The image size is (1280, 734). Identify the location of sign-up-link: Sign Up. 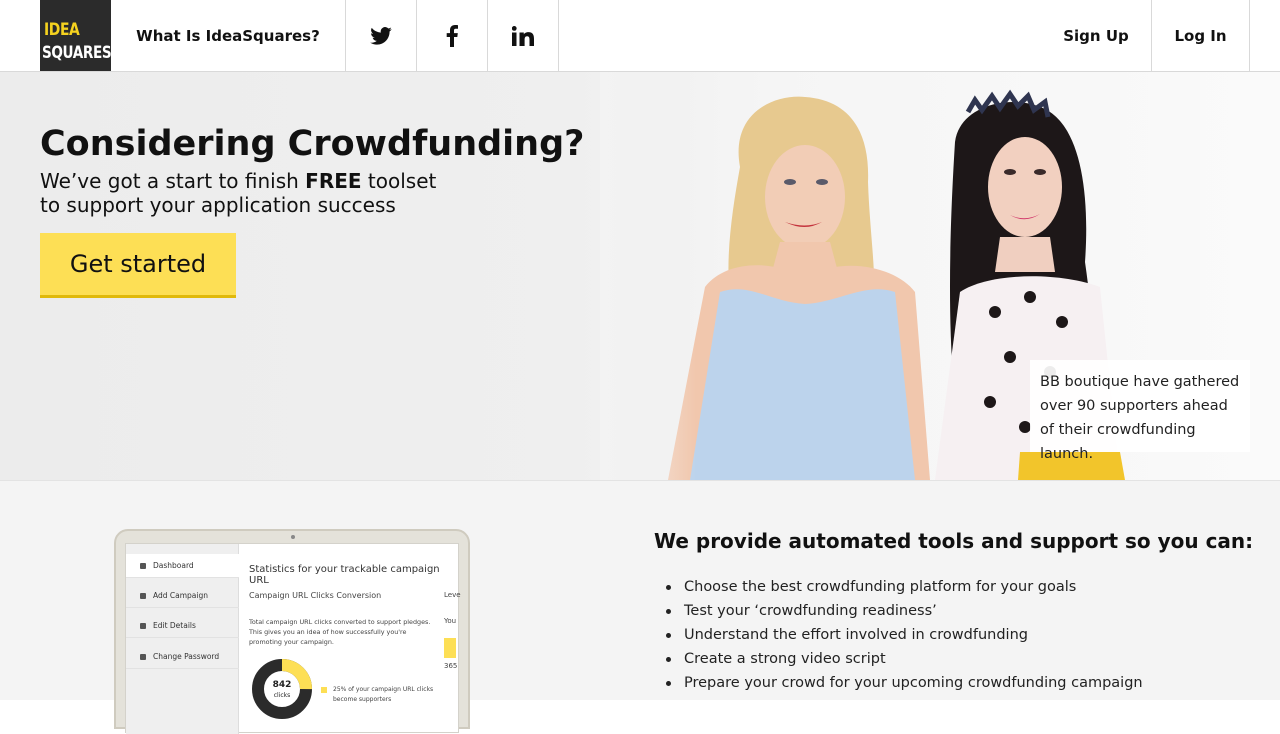
(1096, 35).